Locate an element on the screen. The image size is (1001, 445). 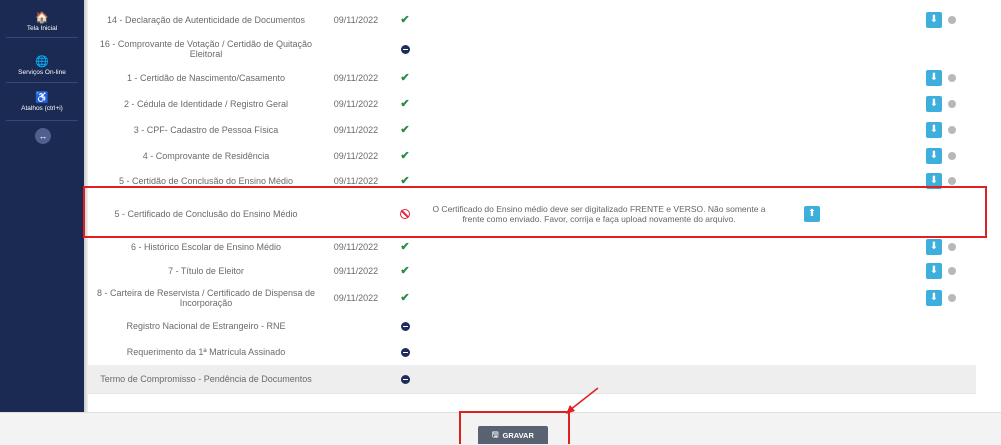
document-name: 3 - CPF- Cadastro de Pessoa Física is located at coordinates (206, 130).